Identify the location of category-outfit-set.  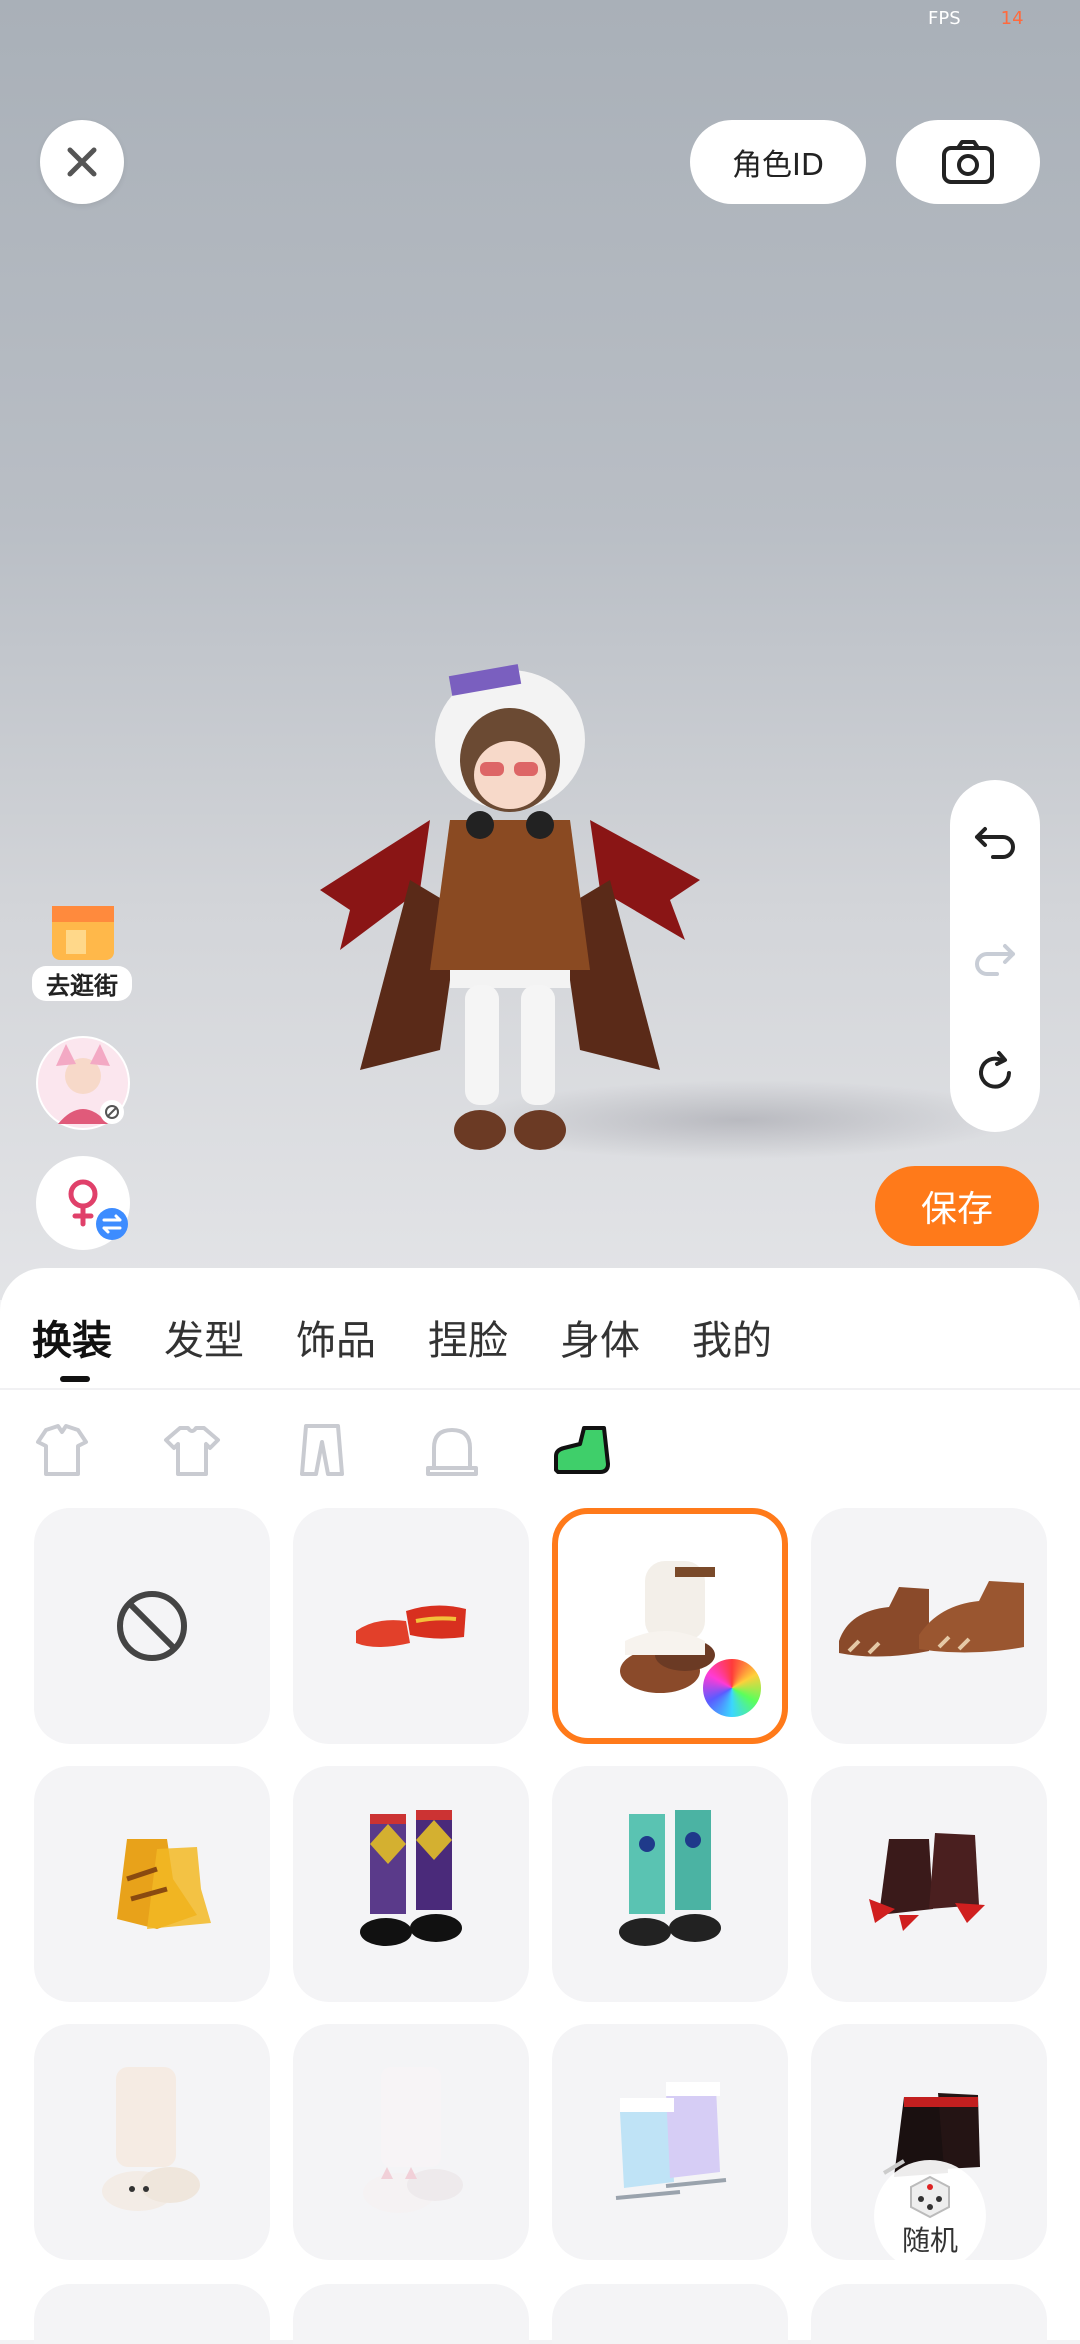
(62, 1450).